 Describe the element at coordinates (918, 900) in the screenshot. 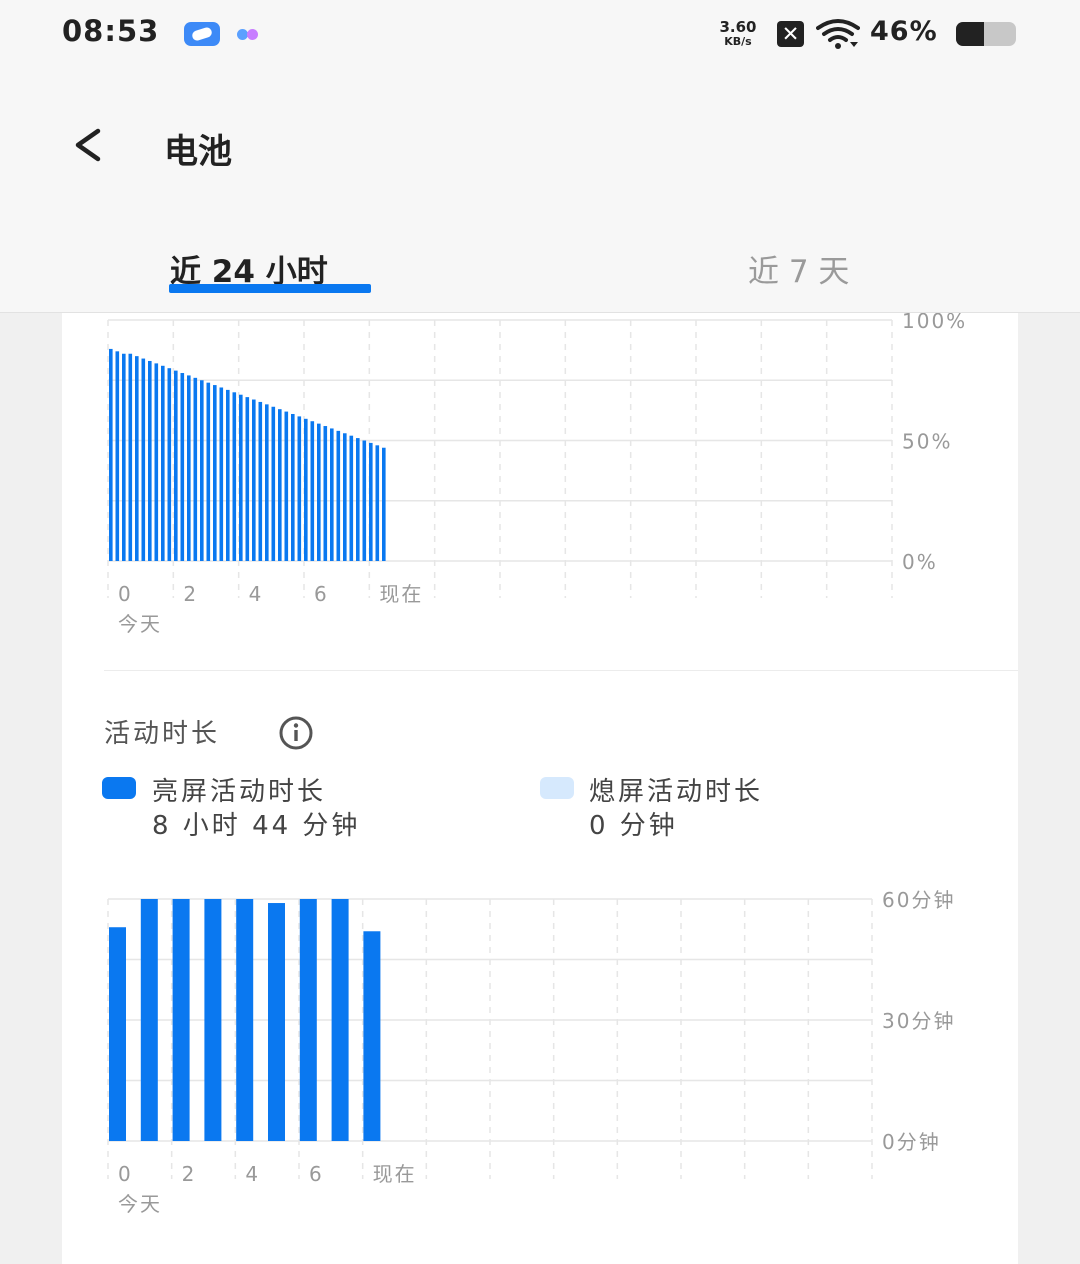

I see `y-tick-label: 60分钟` at that location.